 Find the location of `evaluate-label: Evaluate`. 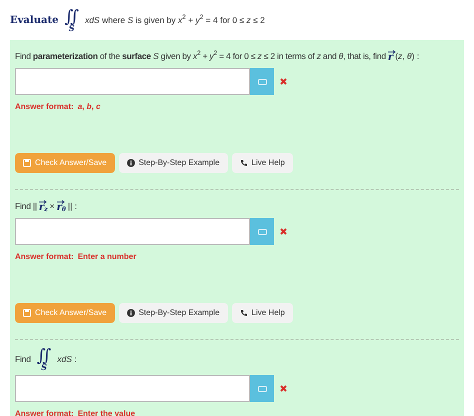

evaluate-label: Evaluate is located at coordinates (34, 21).